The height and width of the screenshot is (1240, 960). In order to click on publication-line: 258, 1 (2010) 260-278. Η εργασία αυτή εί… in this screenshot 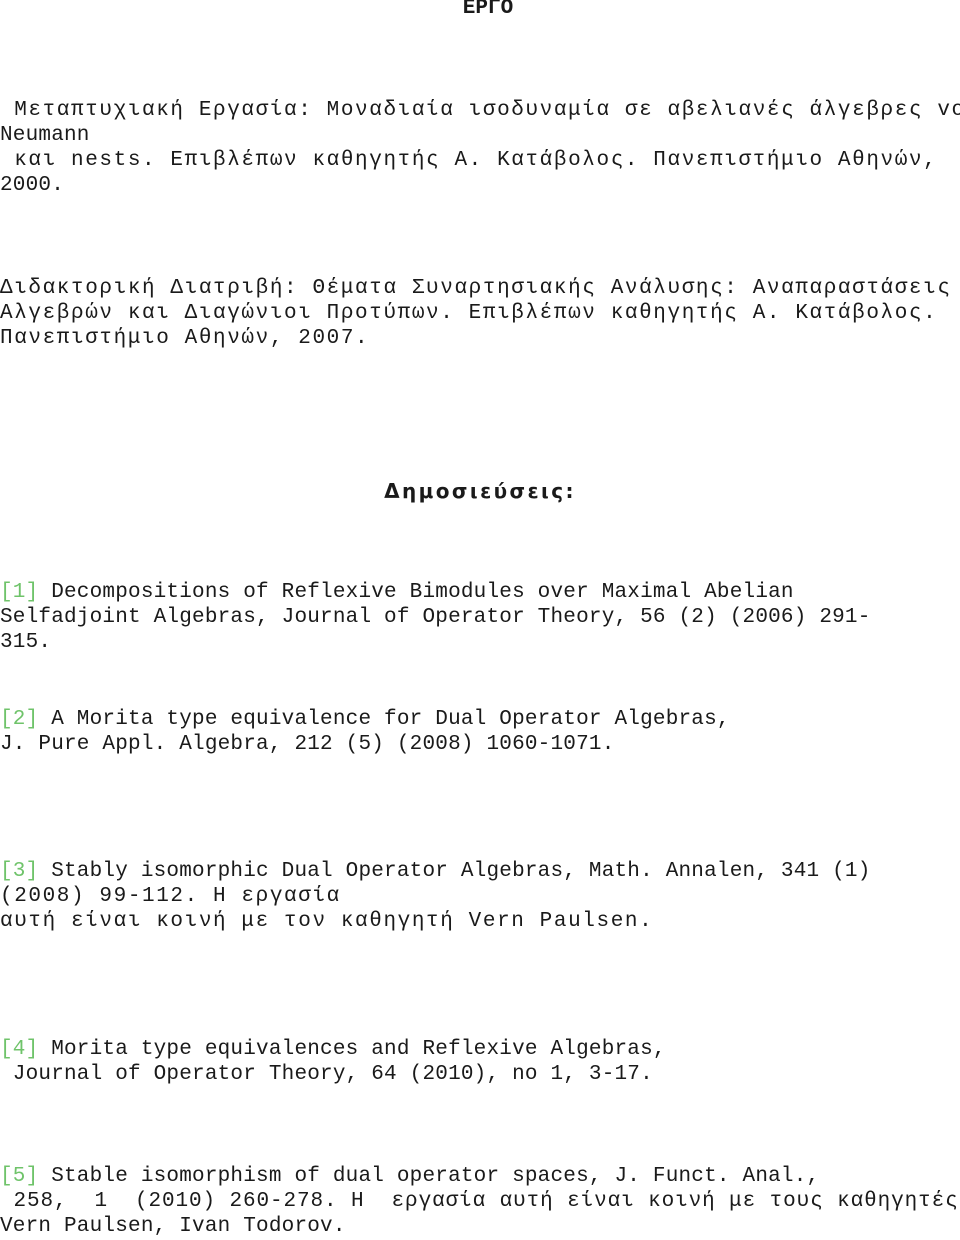, I will do `click(479, 1201)`.